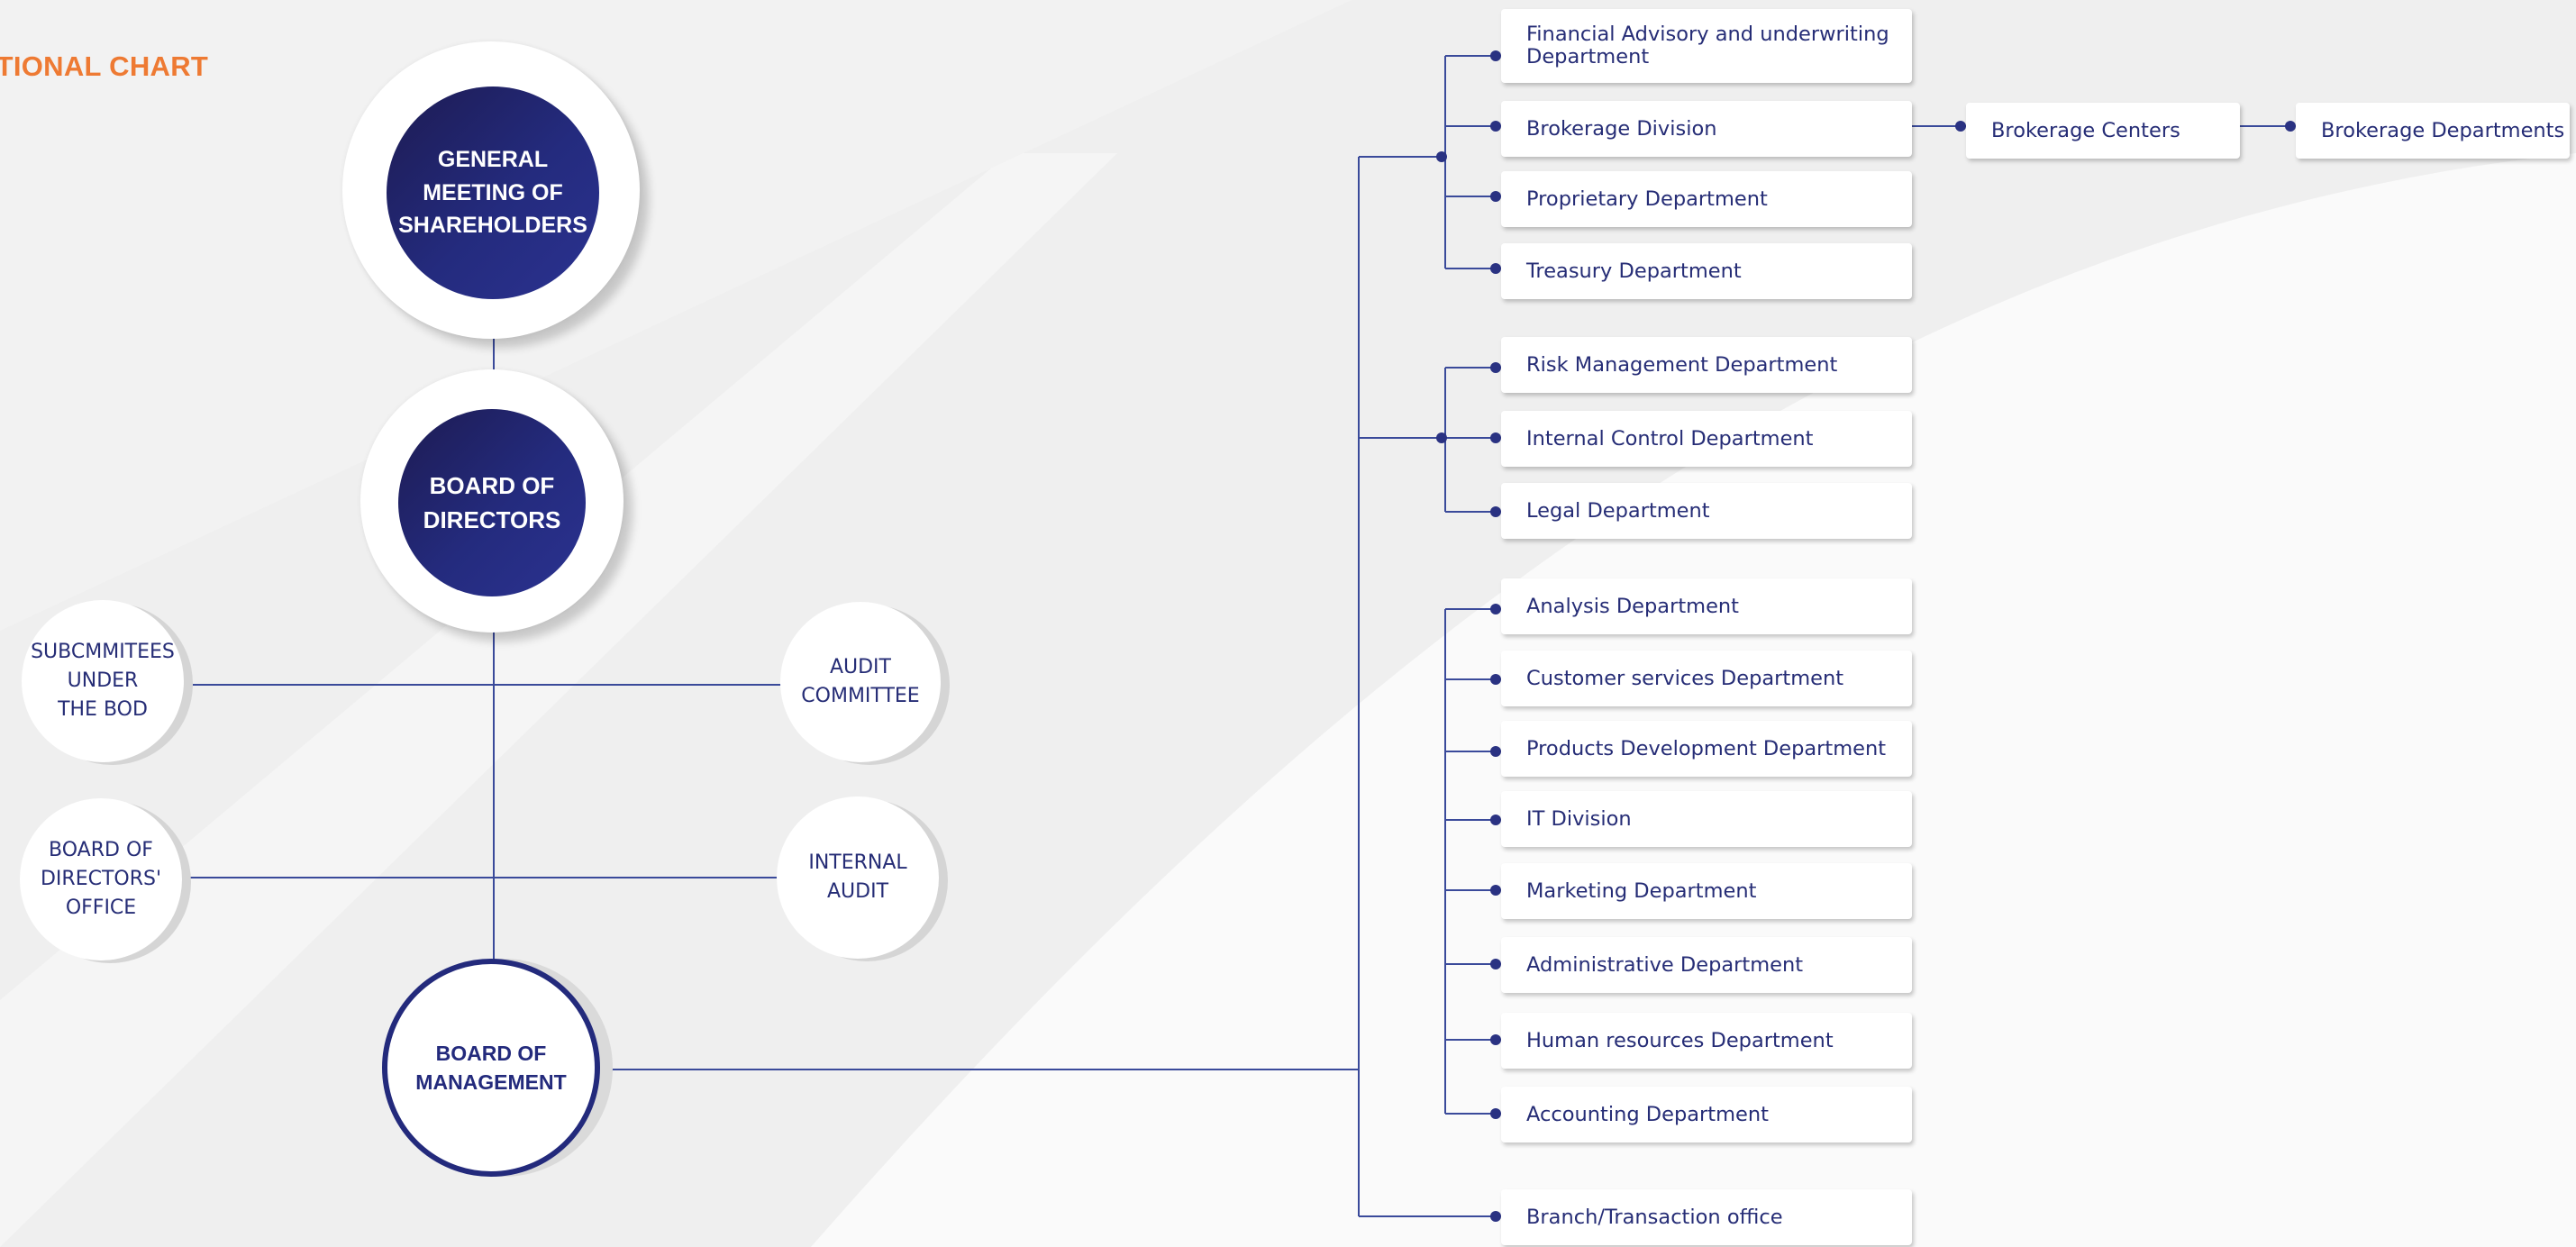 The image size is (2576, 1247). I want to click on dept-box-branch-office: Branch/Transaction office, so click(1706, 1217).